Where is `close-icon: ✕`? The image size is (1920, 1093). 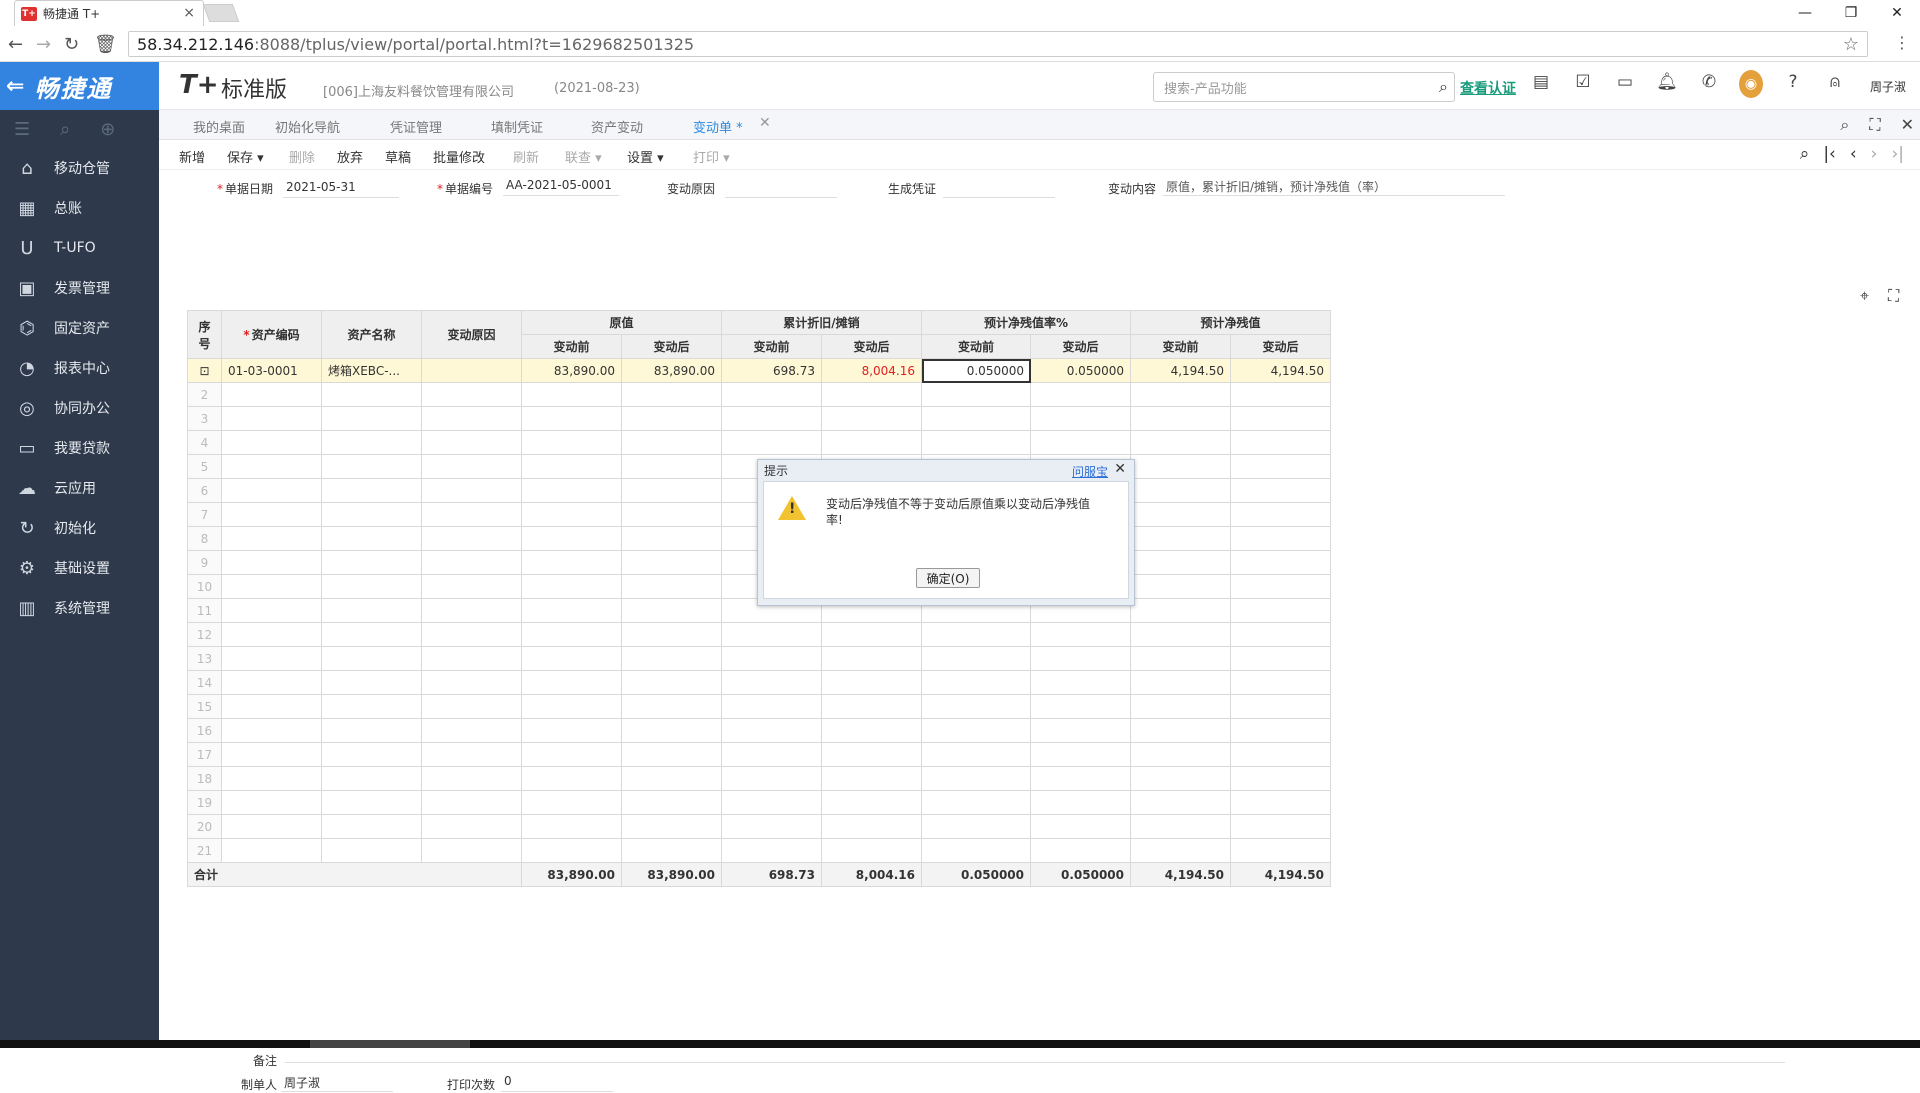 close-icon: ✕ is located at coordinates (1907, 125).